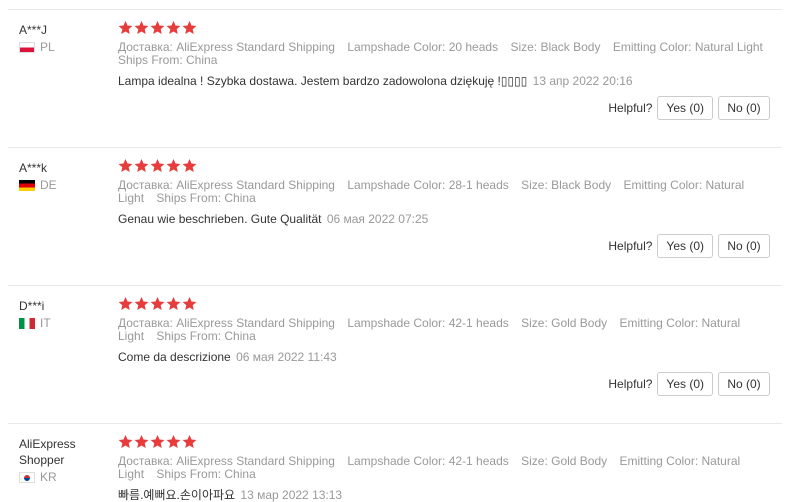 Image resolution: width=790 pixels, height=502 pixels. I want to click on review-date: 06 мая 2022 07:25, so click(377, 219).